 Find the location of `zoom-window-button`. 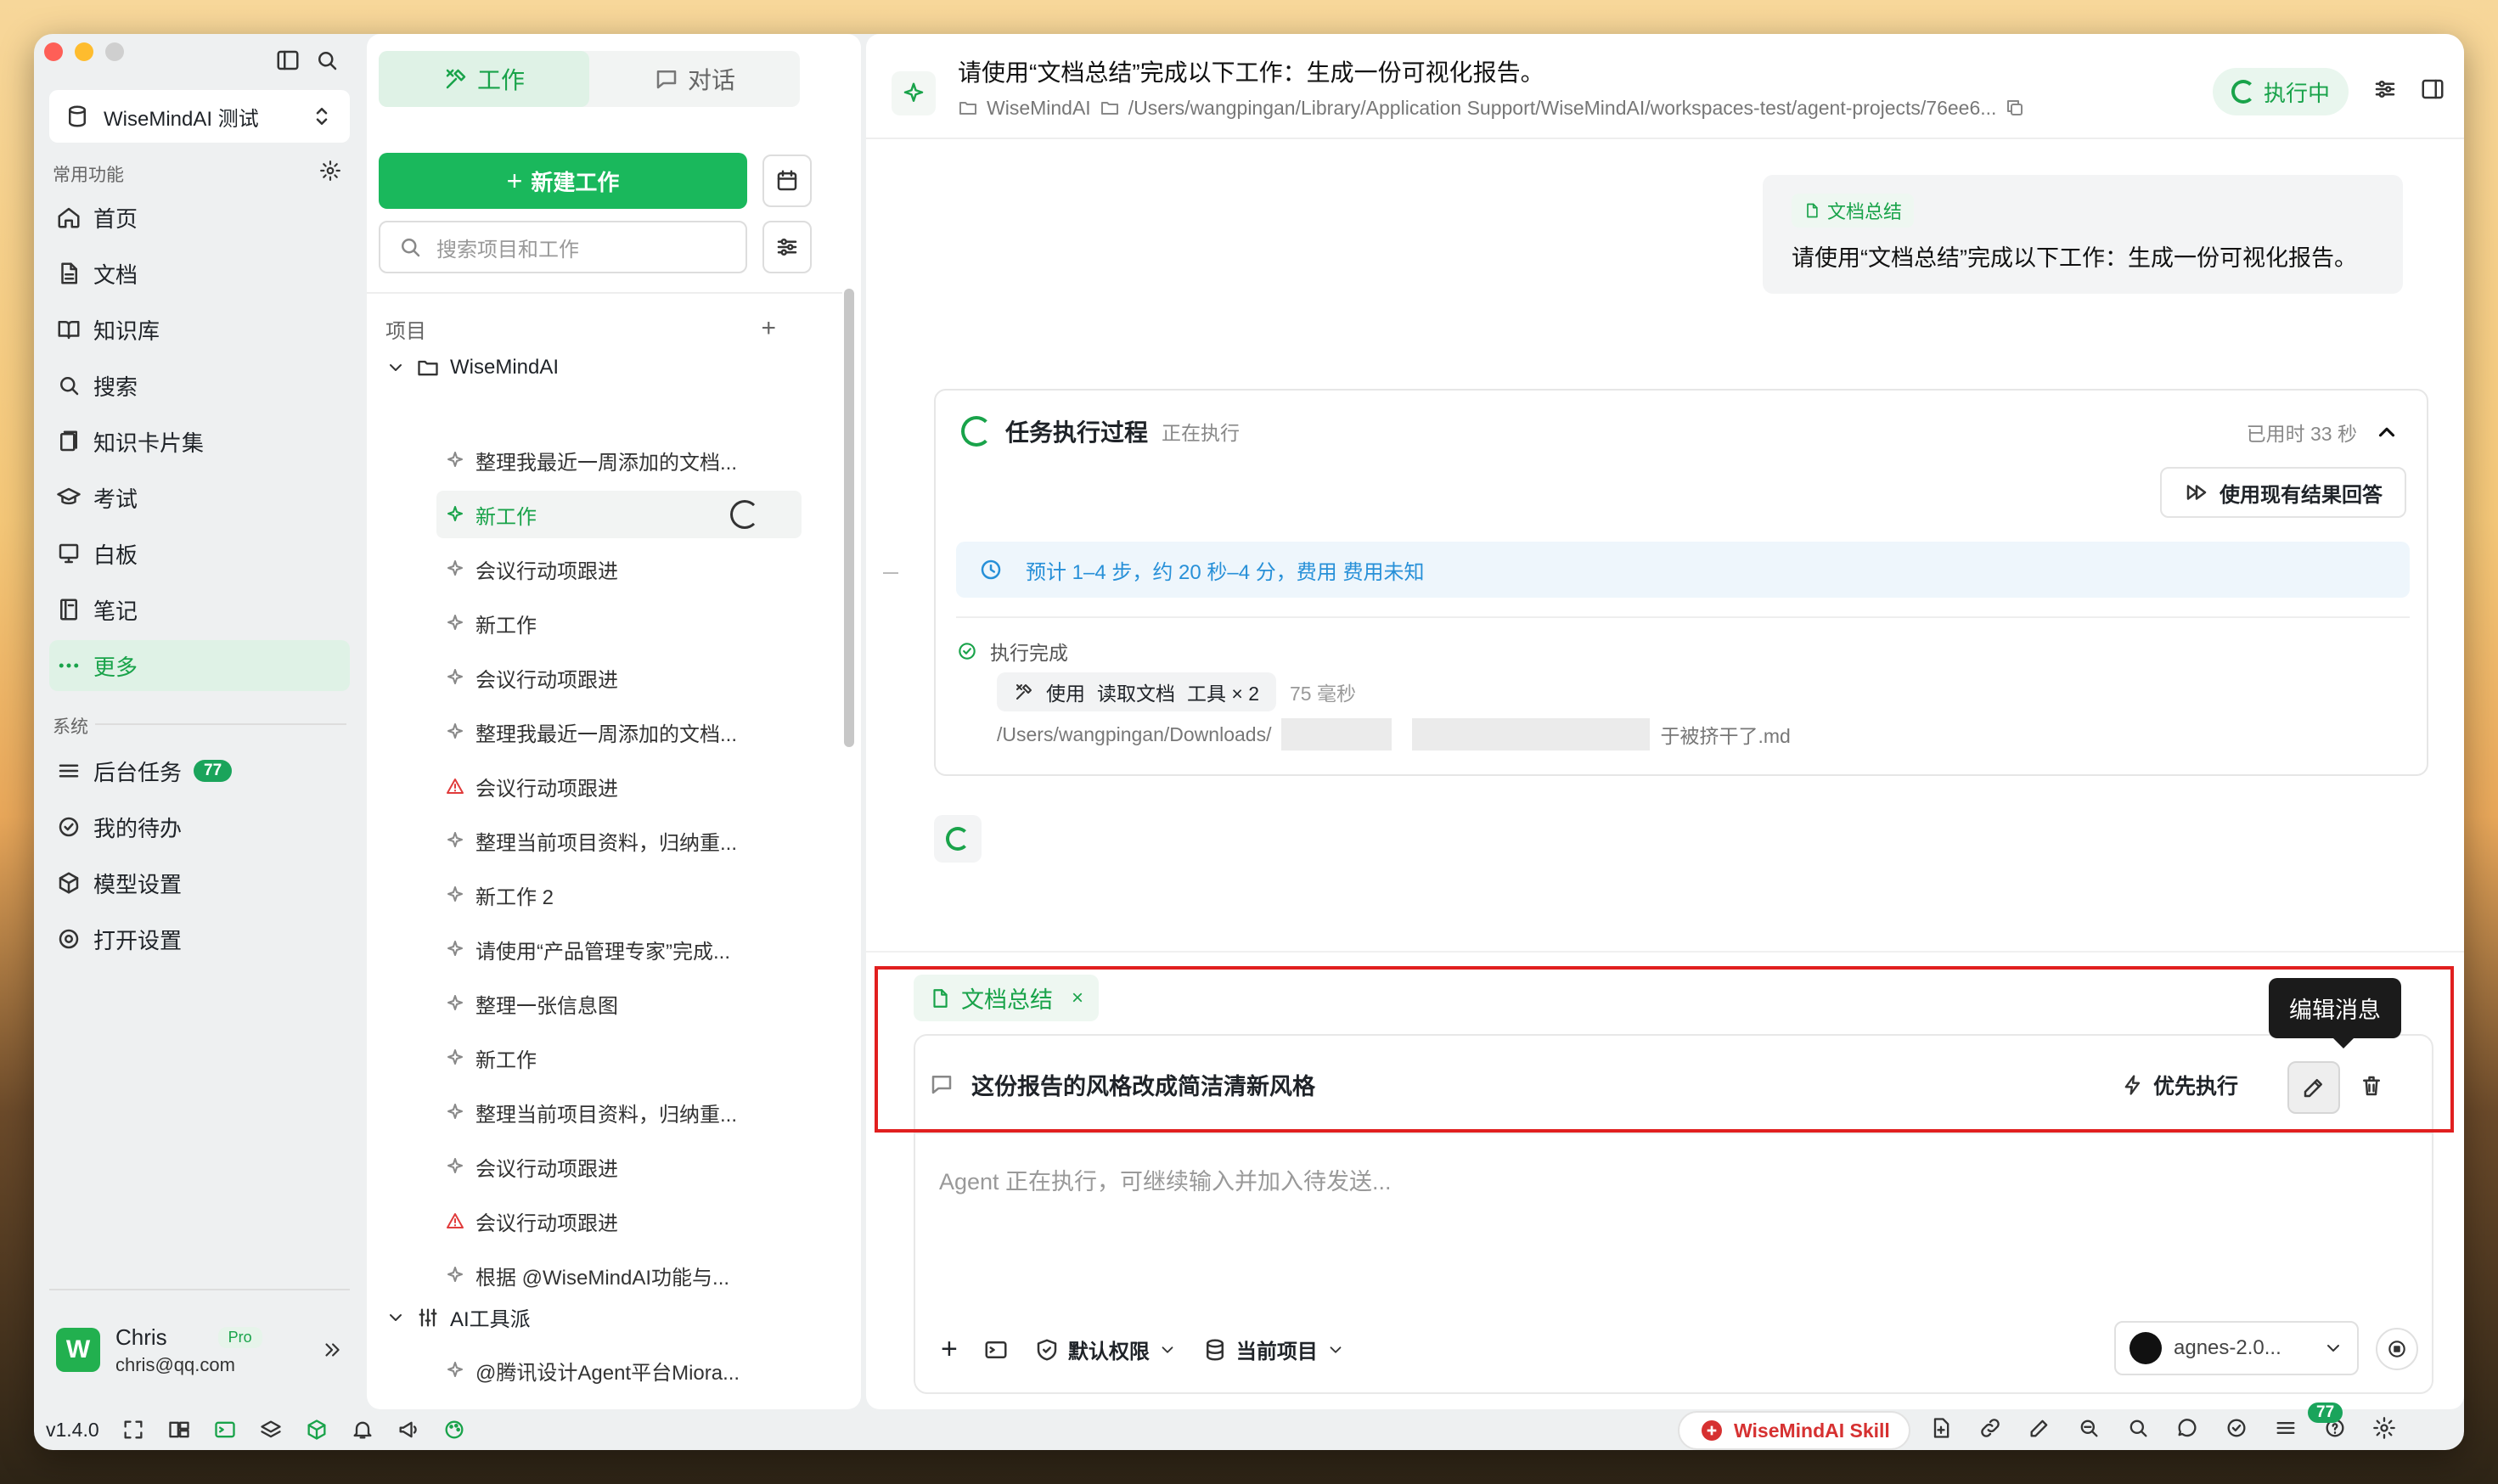

zoom-window-button is located at coordinates (115, 52).